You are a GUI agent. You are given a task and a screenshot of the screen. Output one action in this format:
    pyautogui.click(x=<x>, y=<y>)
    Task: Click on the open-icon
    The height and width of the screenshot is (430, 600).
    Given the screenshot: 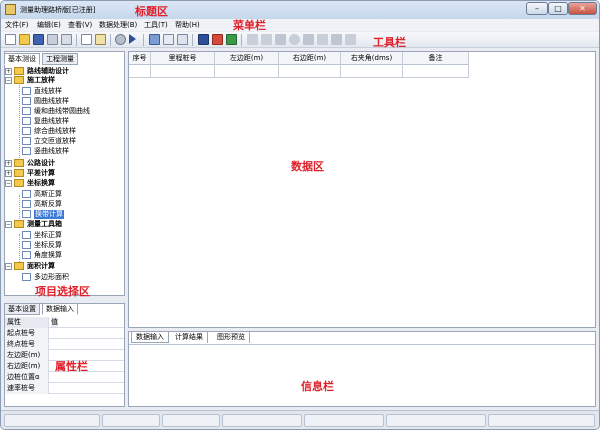 What is the action you would take?
    pyautogui.click(x=24, y=39)
    